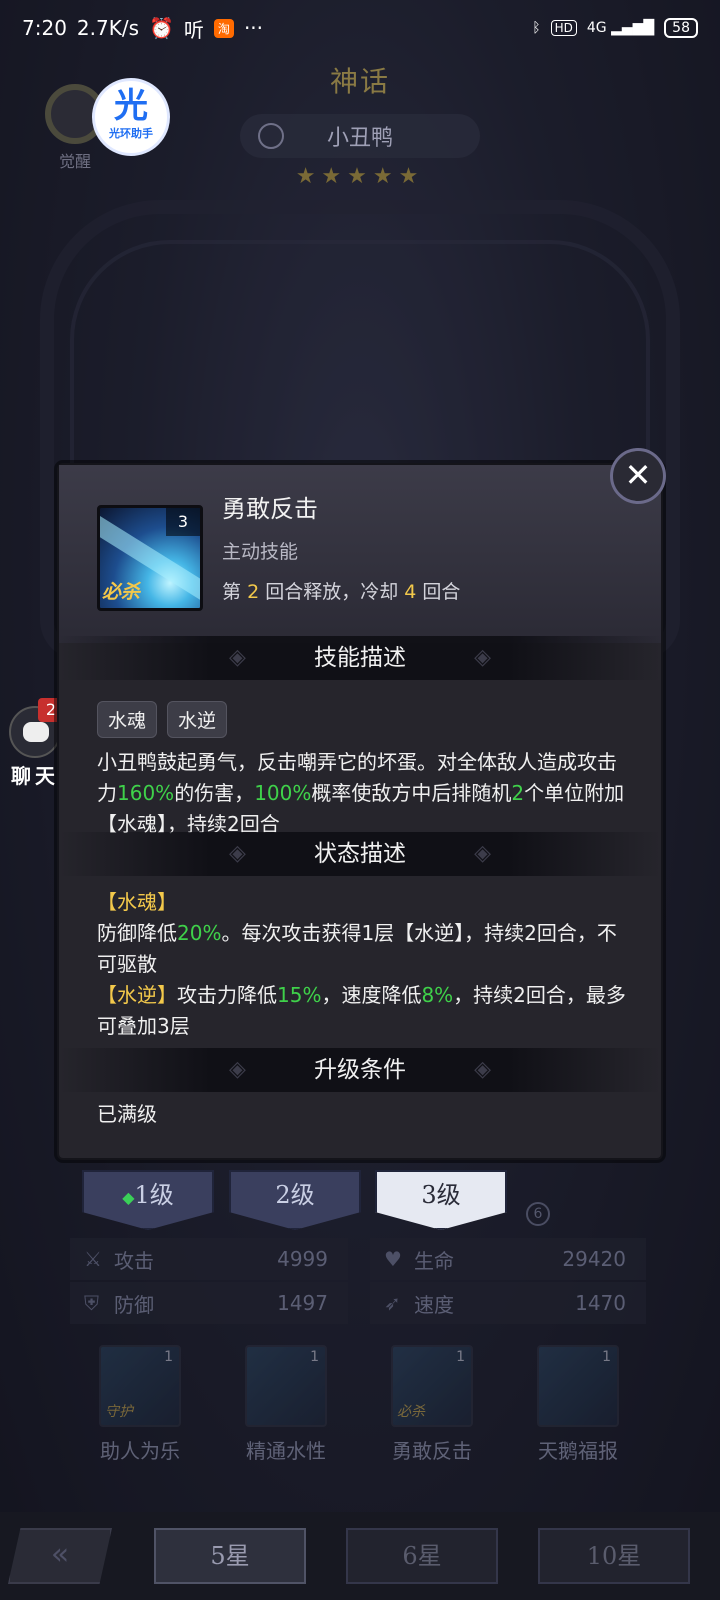  Describe the element at coordinates (150, 558) in the screenshot. I see `skill-icon: 3 必杀` at that location.